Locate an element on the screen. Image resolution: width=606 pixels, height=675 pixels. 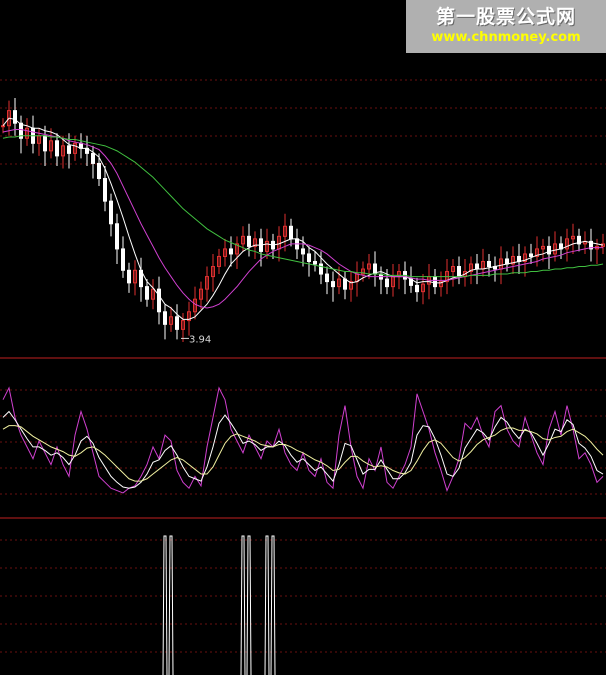
low-price-label: 3.94 is located at coordinates (200, 339).